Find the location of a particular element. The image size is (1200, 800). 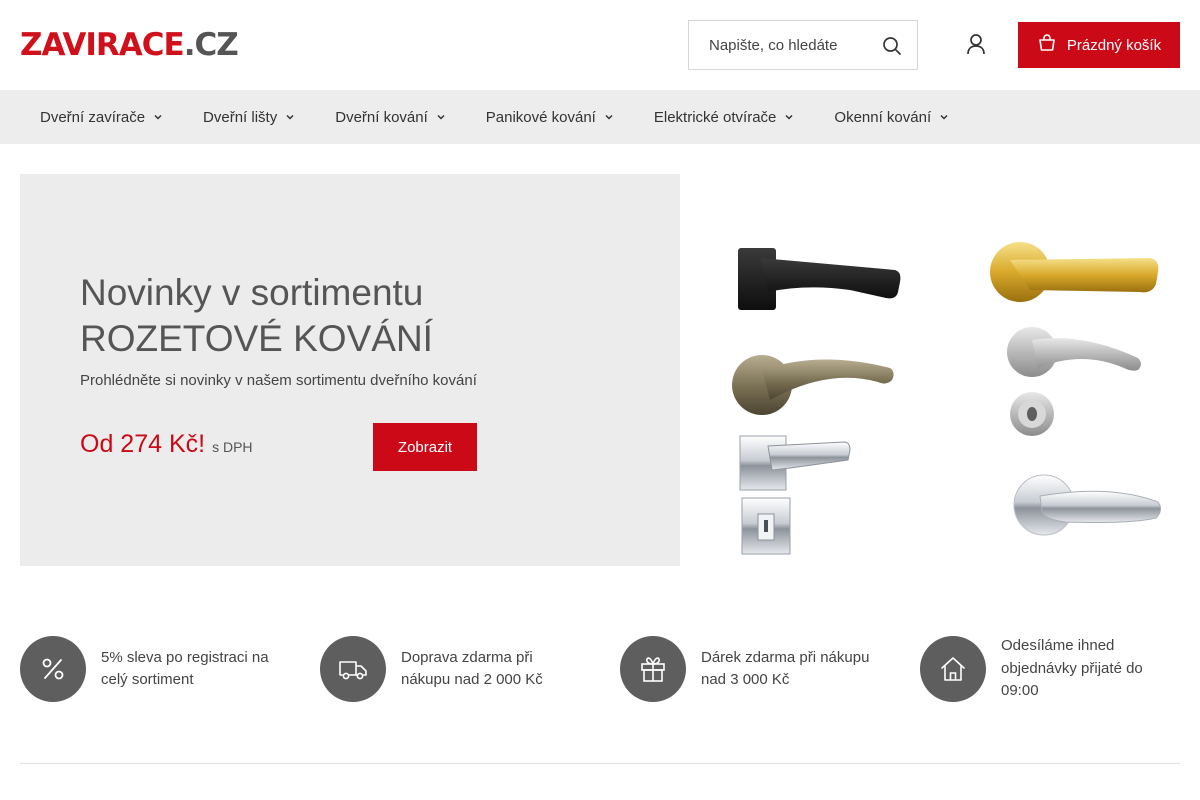

site-header: ZAVIRACE.CZ Prázdný košík is located at coordinates (600, 45).